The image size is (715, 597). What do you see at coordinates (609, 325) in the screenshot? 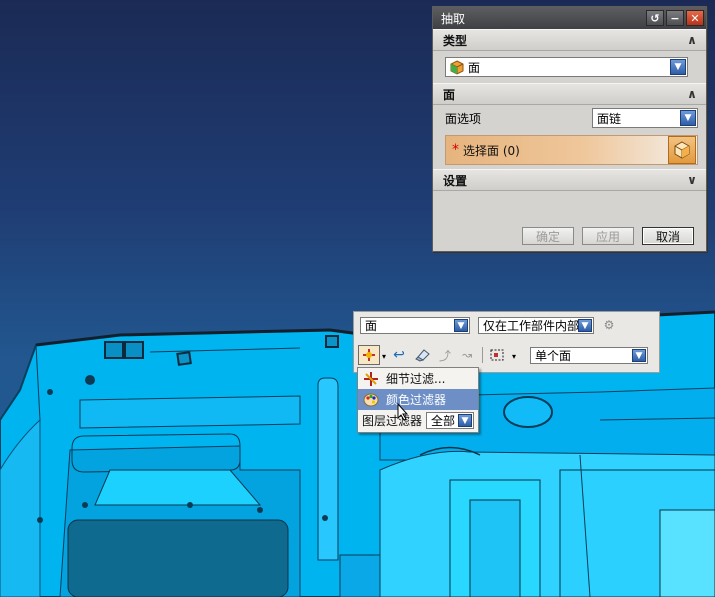
I see `settings-gear-icon: ⚙` at bounding box center [609, 325].